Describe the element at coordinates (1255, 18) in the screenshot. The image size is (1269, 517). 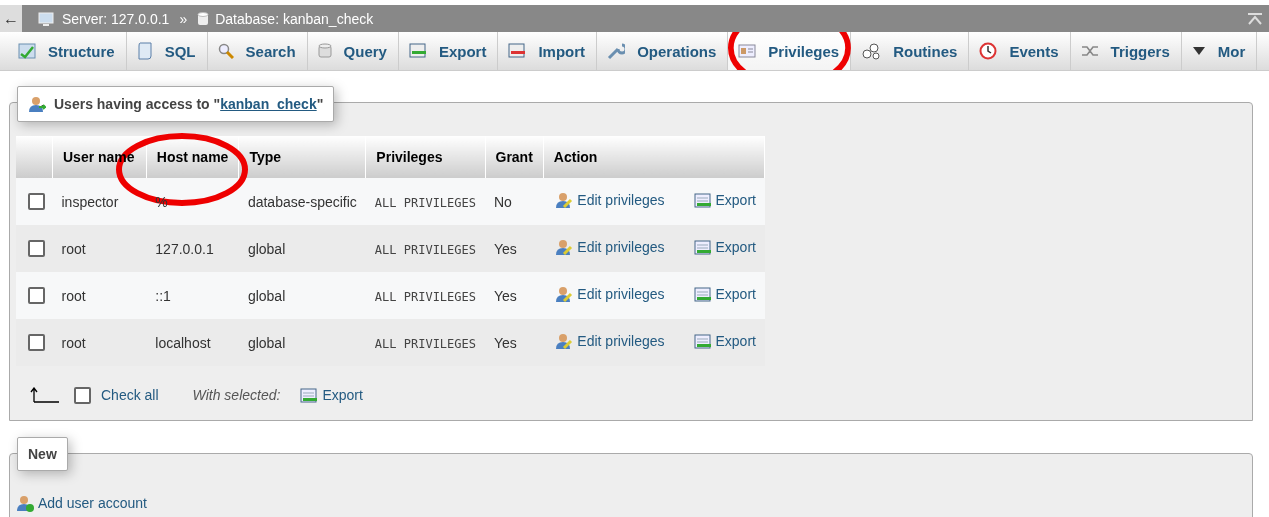
I see `collapse-icon` at that location.